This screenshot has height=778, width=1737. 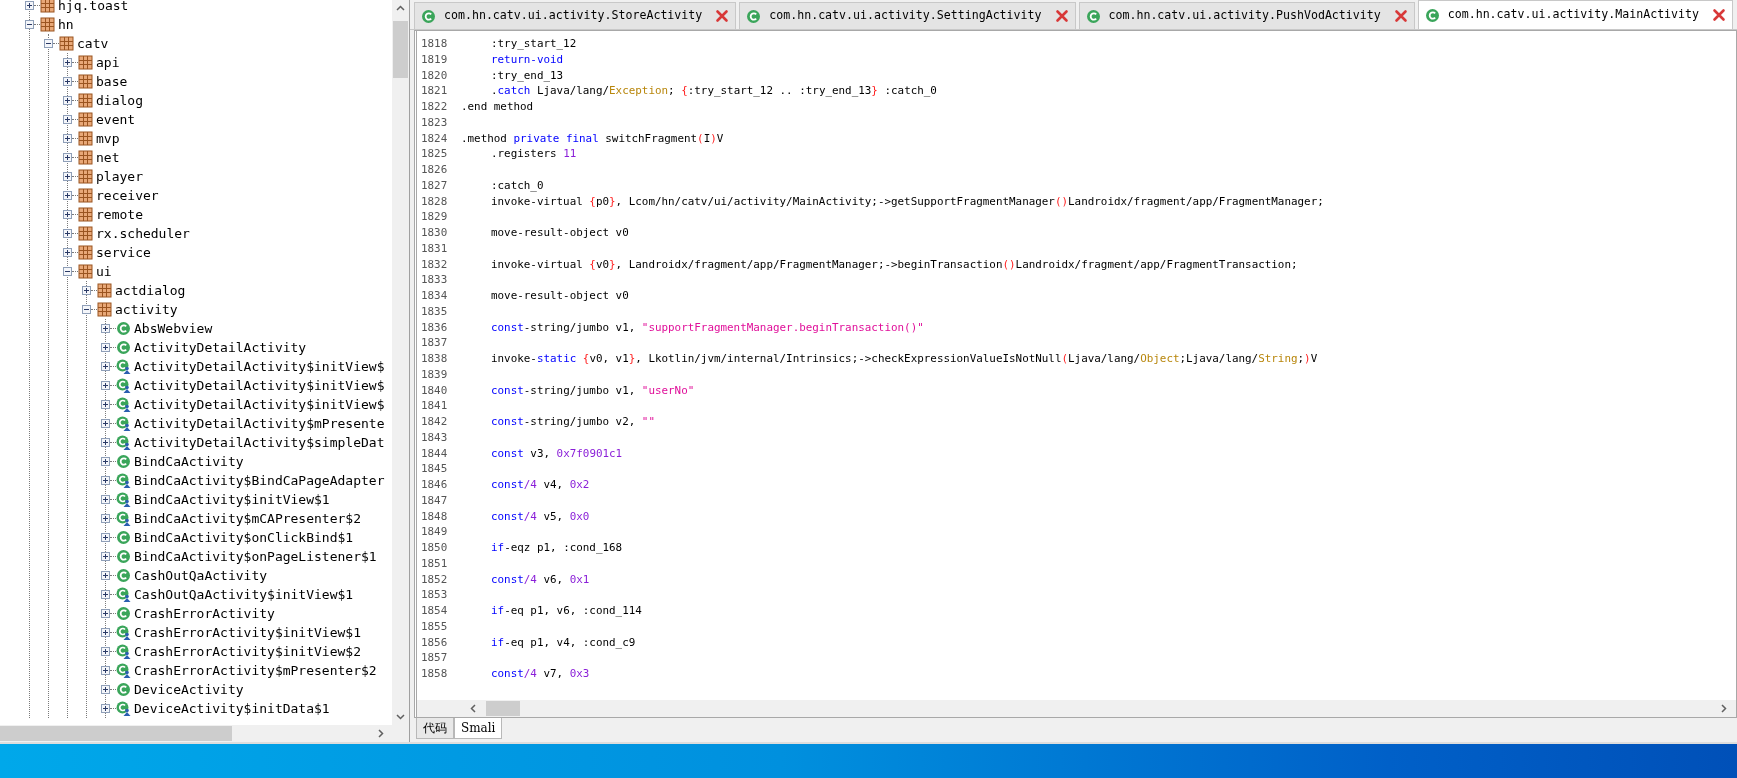 I want to click on tree-item-label: BindCaActivity, so click(x=189, y=461).